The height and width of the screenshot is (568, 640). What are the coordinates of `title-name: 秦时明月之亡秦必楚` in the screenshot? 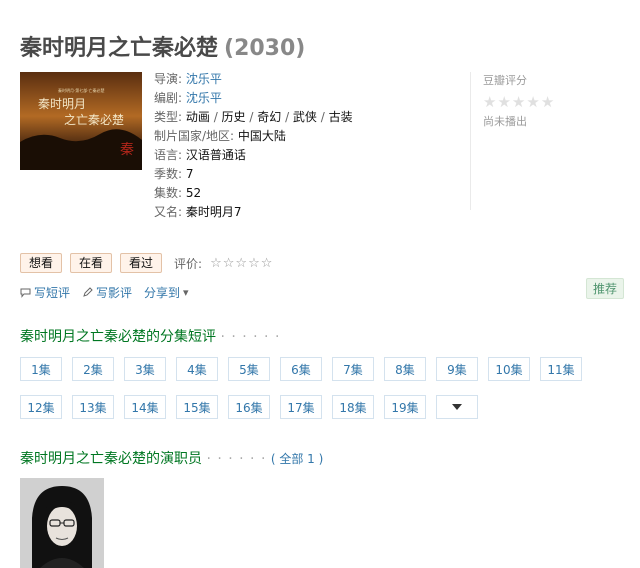 It's located at (119, 48).